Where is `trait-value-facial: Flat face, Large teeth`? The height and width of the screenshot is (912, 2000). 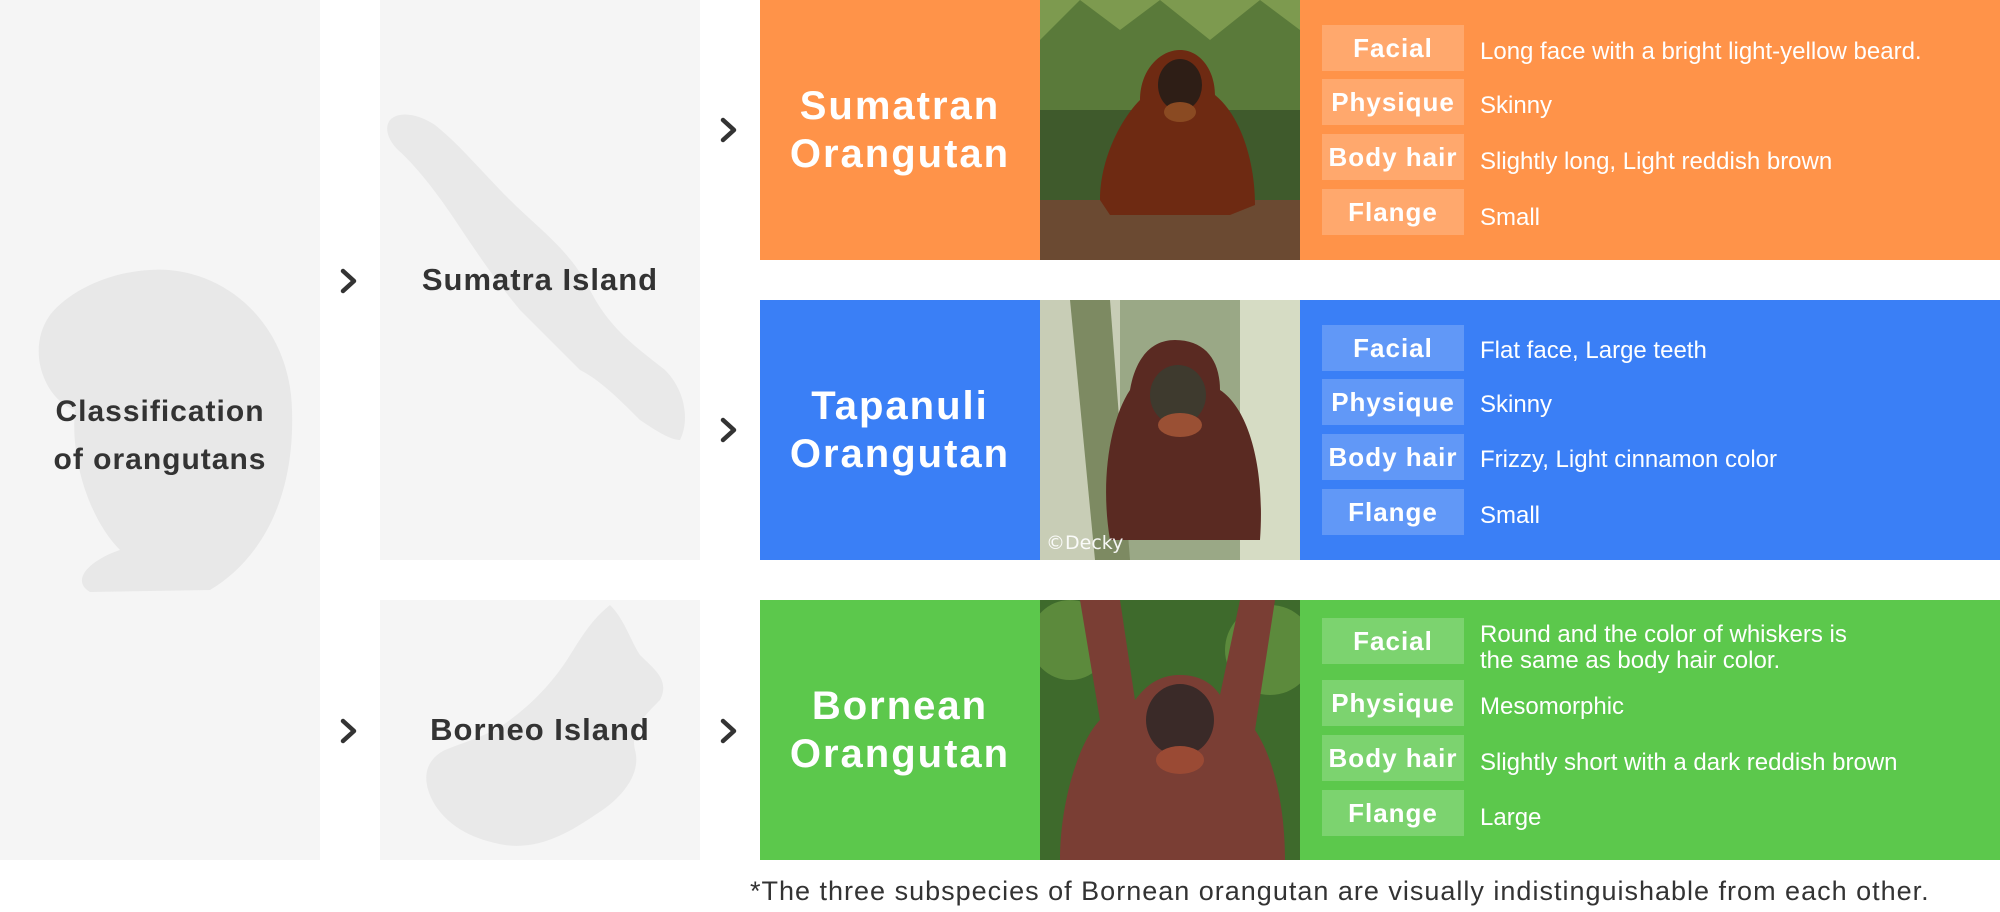
trait-value-facial: Flat face, Large teeth is located at coordinates (1593, 350).